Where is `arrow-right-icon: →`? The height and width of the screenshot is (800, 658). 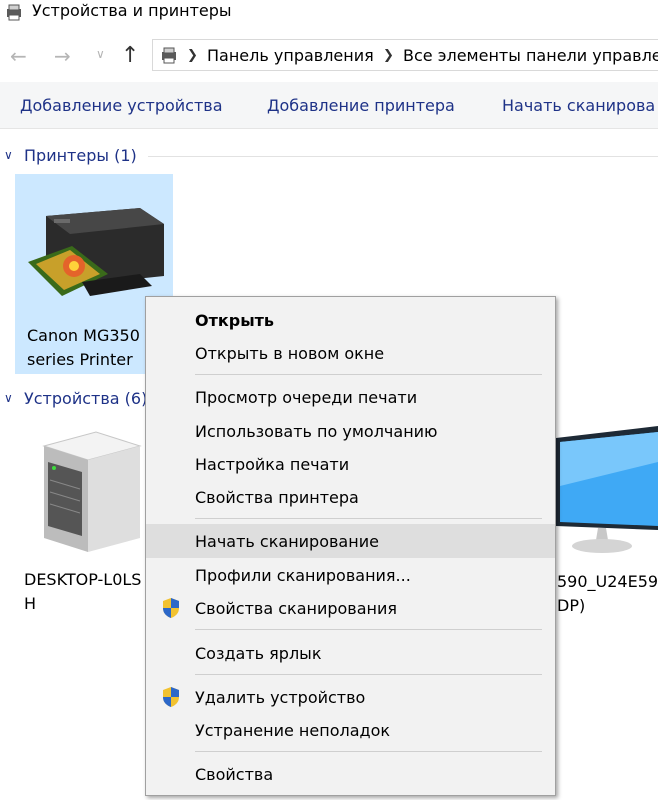 arrow-right-icon: → is located at coordinates (62, 56).